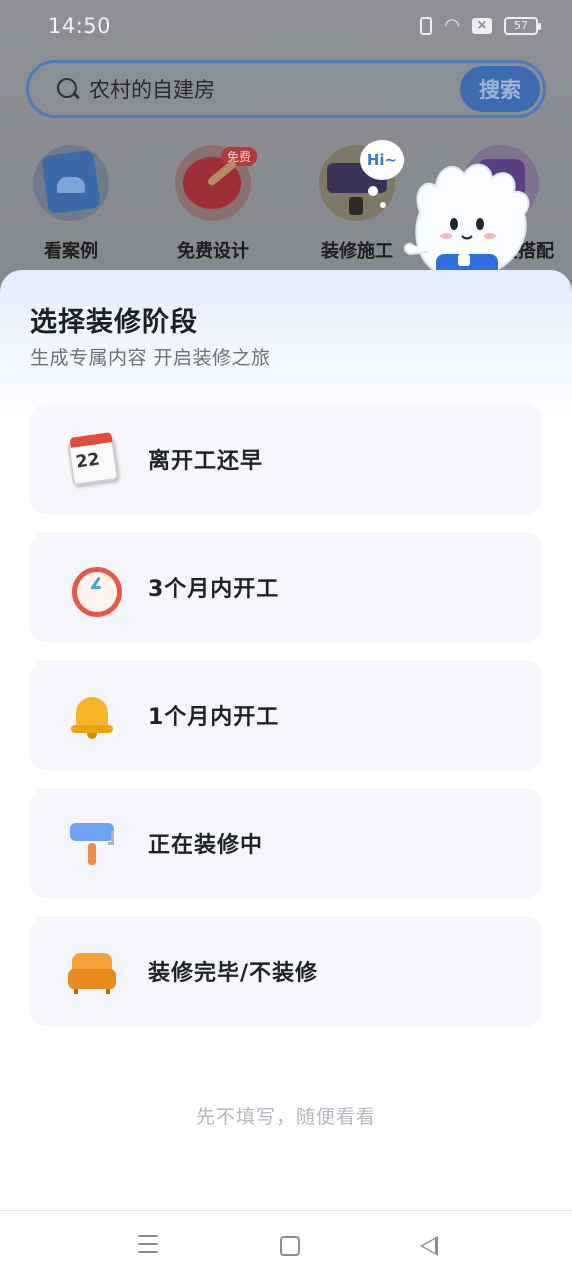  What do you see at coordinates (426, 26) in the screenshot?
I see `vibrate-icon` at bounding box center [426, 26].